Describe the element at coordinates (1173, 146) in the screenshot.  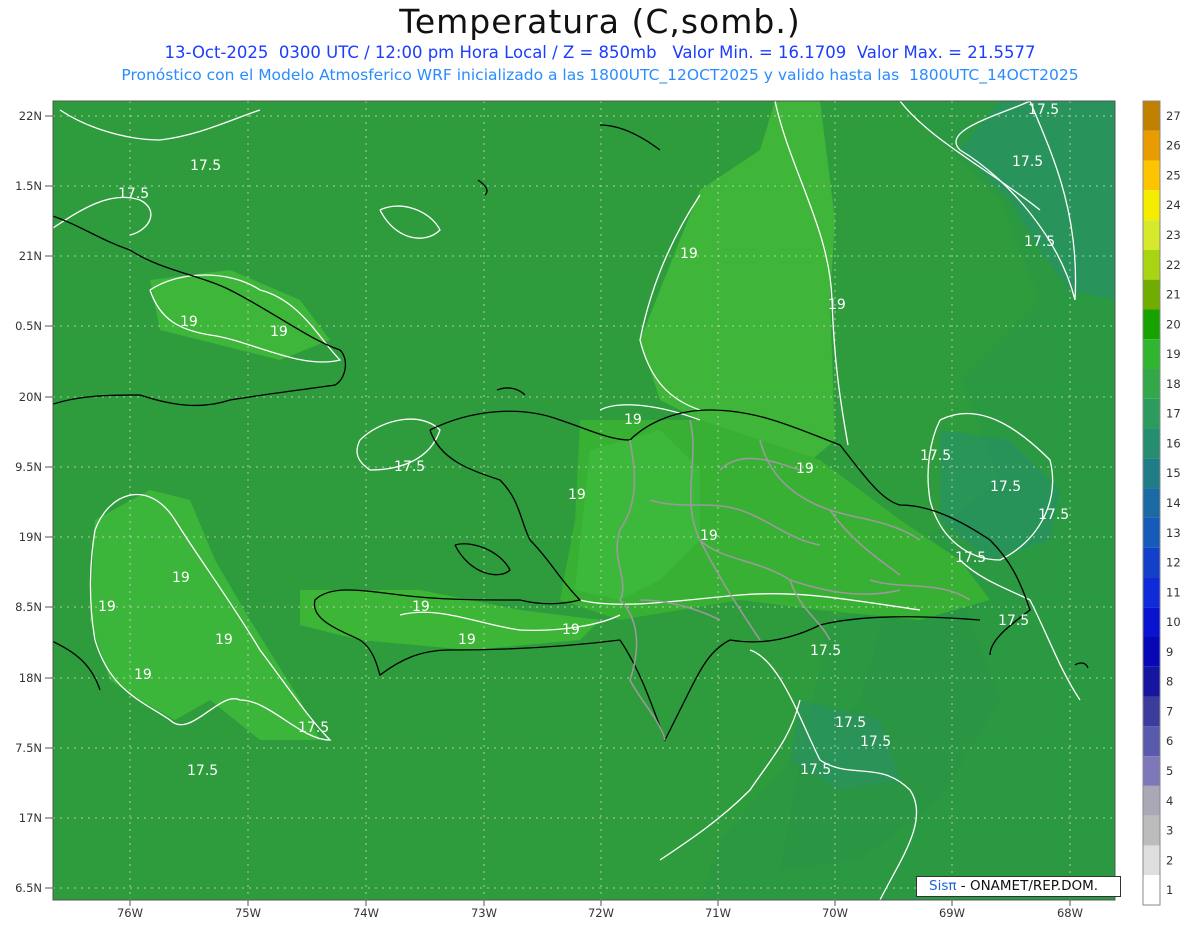
I see `colorbar-label: 26` at that location.